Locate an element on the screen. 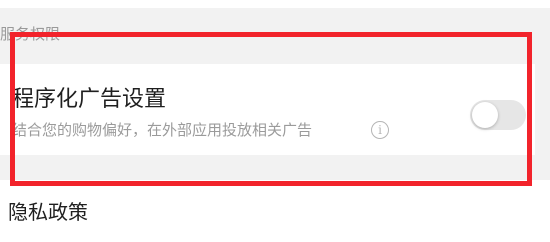 The image size is (550, 242). section-header: 服务权限 is located at coordinates (30, 34).